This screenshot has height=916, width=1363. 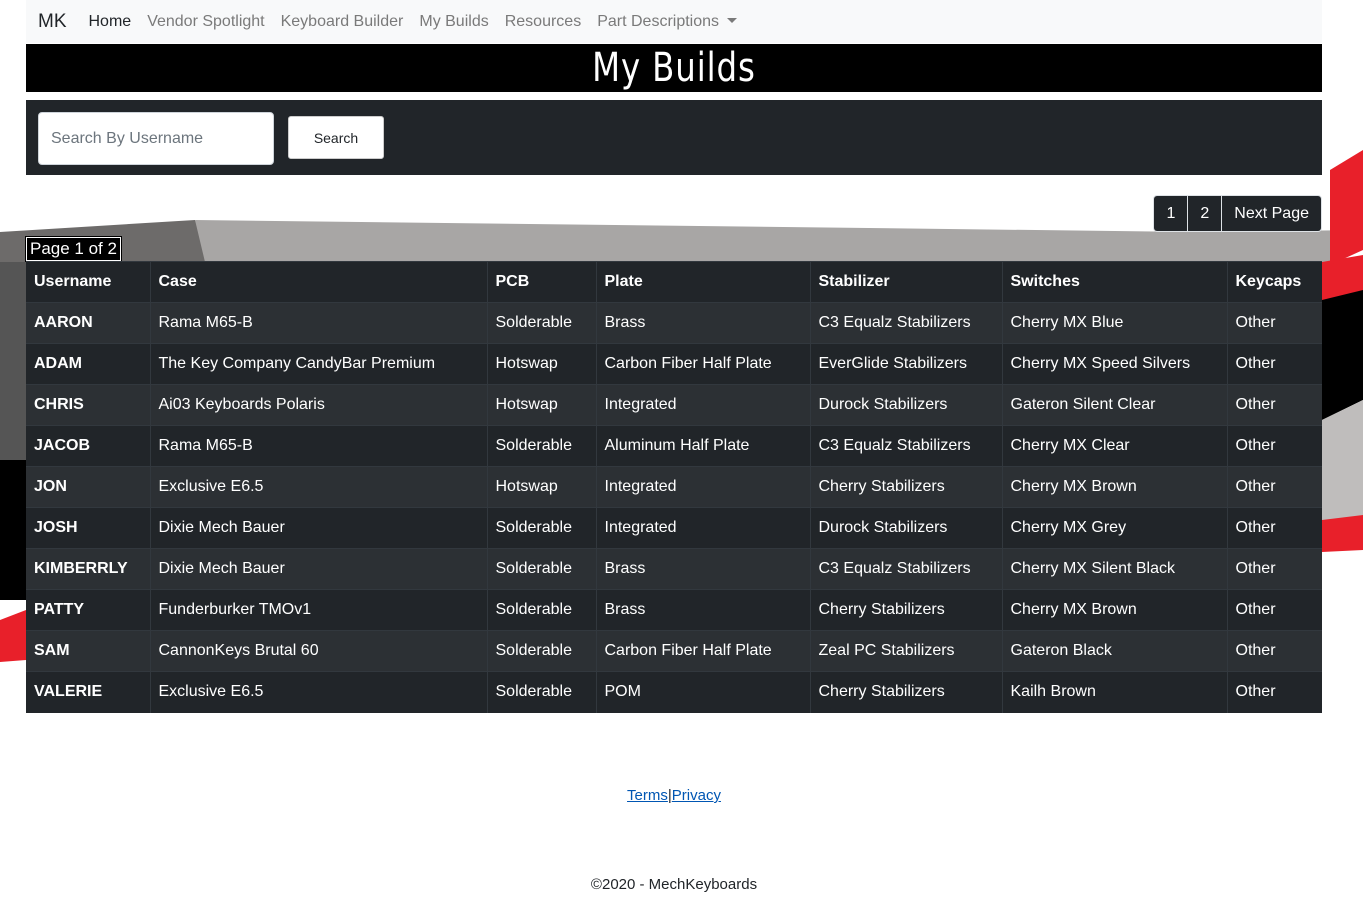 I want to click on cell-switches: Gateron Black, so click(x=1114, y=651).